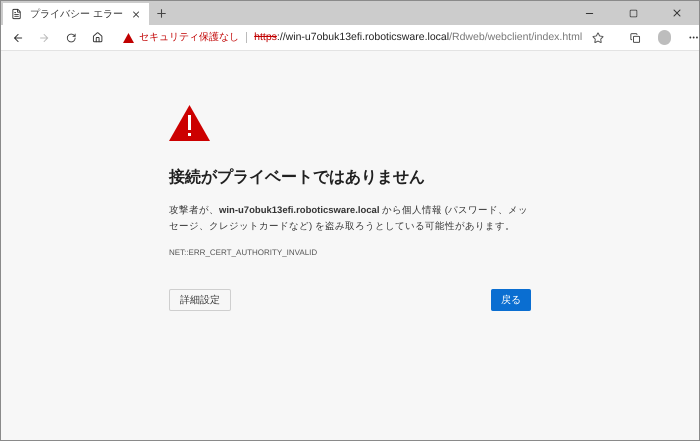 The width and height of the screenshot is (700, 441). I want to click on back-button: 戻る, so click(511, 300).